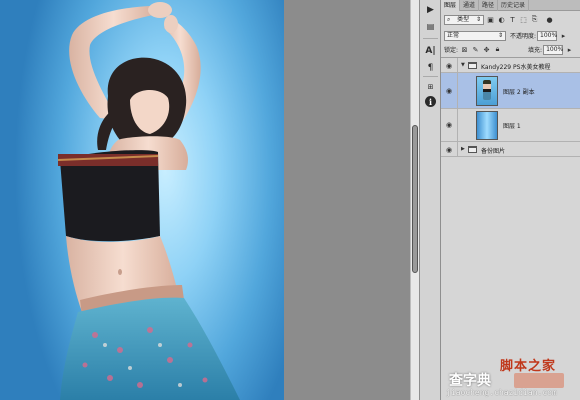 The height and width of the screenshot is (400, 580). I want to click on paragraph-icon: ¶, so click(430, 67).